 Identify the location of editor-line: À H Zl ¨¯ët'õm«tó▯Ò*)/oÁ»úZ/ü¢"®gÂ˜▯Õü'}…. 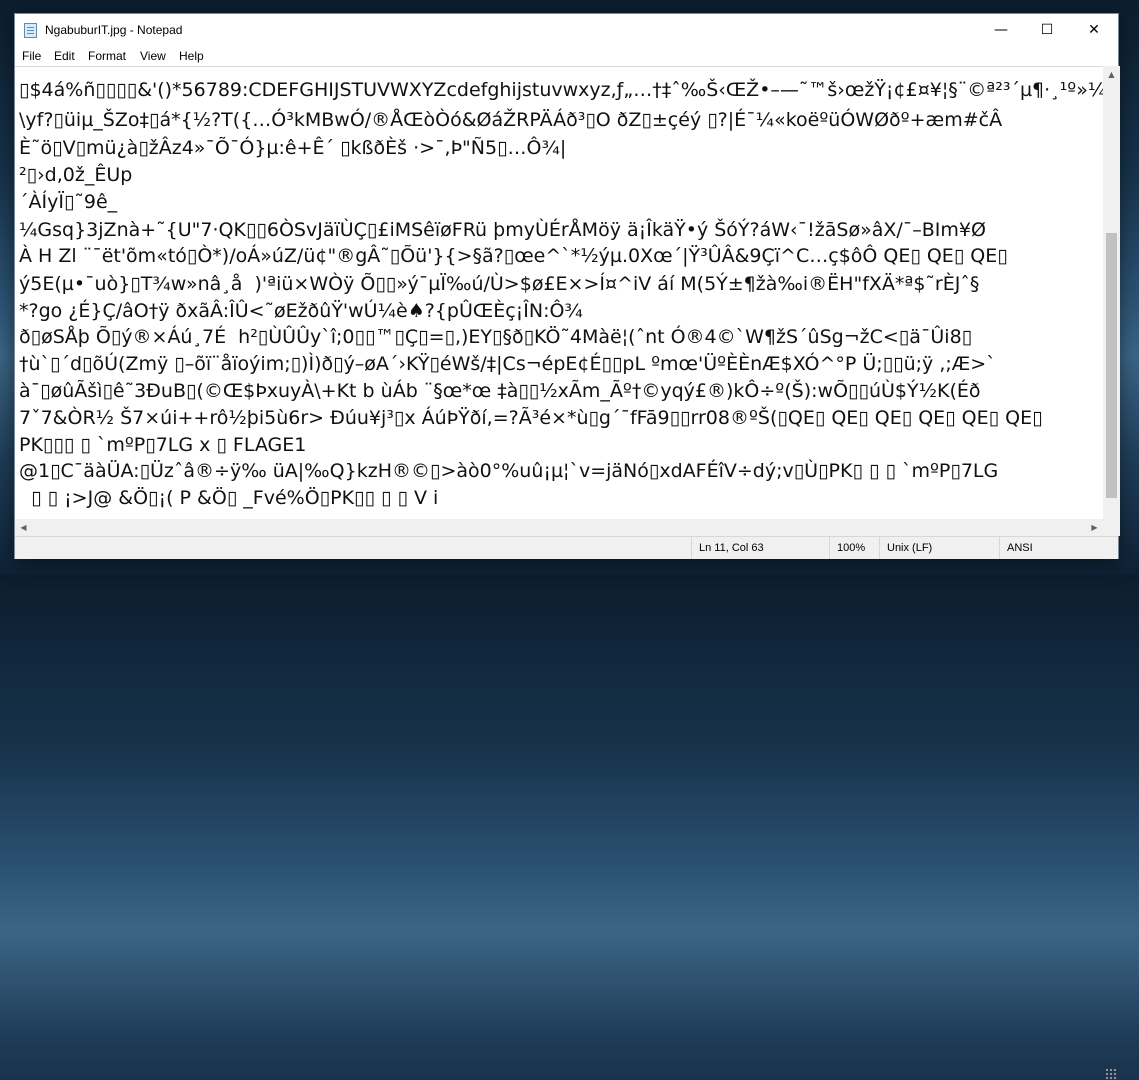
(513, 256).